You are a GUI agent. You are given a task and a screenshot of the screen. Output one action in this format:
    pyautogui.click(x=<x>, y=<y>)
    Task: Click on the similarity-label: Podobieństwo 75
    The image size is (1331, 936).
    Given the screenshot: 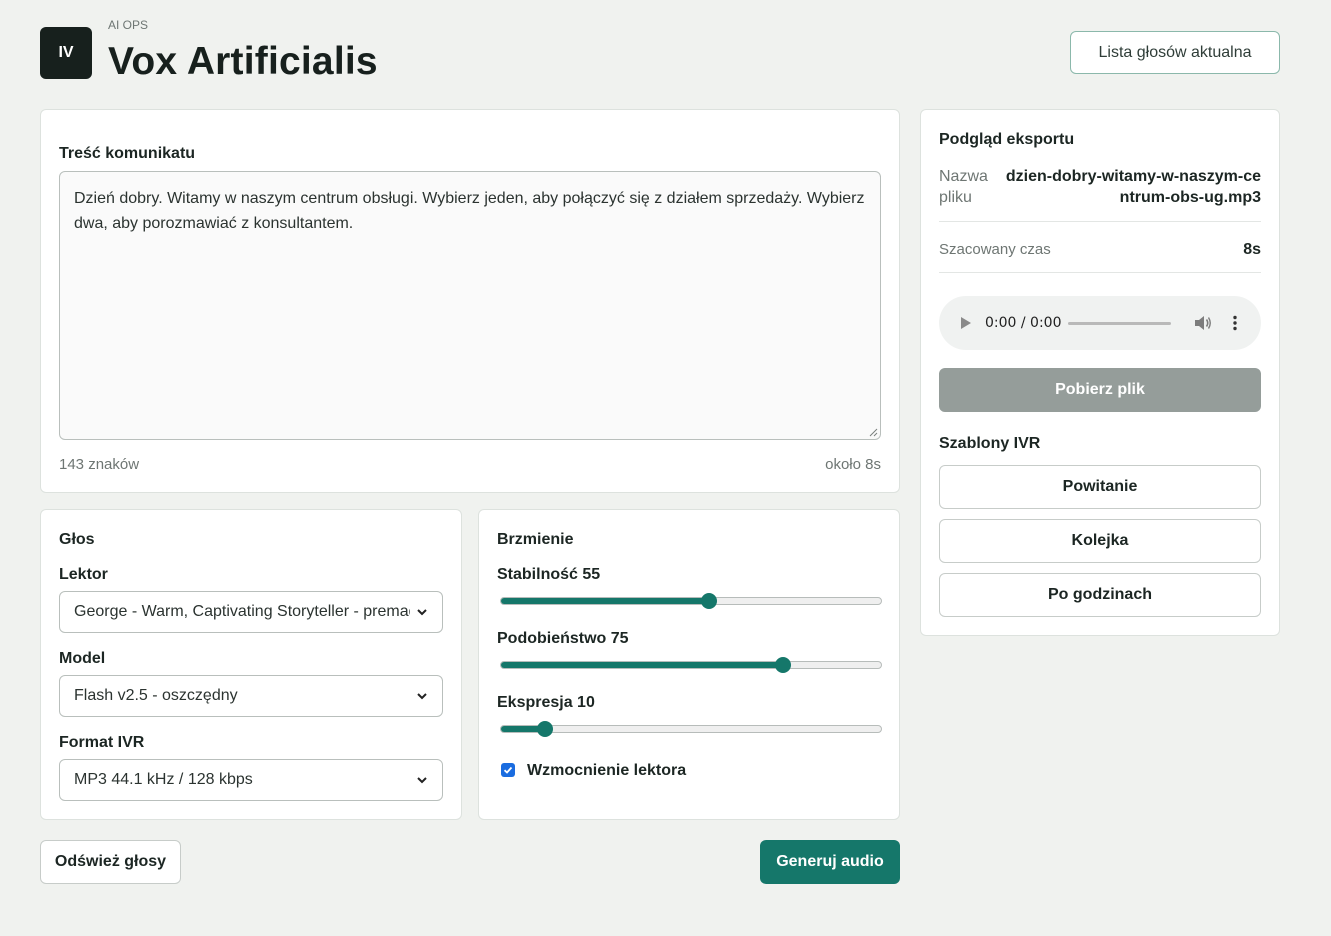 What is the action you would take?
    pyautogui.click(x=563, y=638)
    